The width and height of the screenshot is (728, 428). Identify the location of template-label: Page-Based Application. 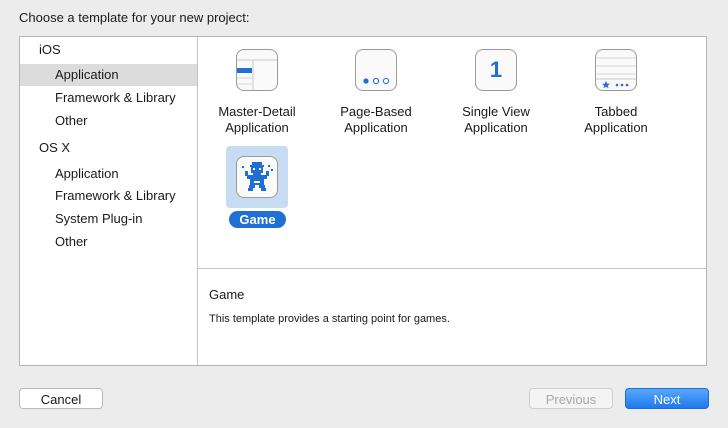
(376, 119).